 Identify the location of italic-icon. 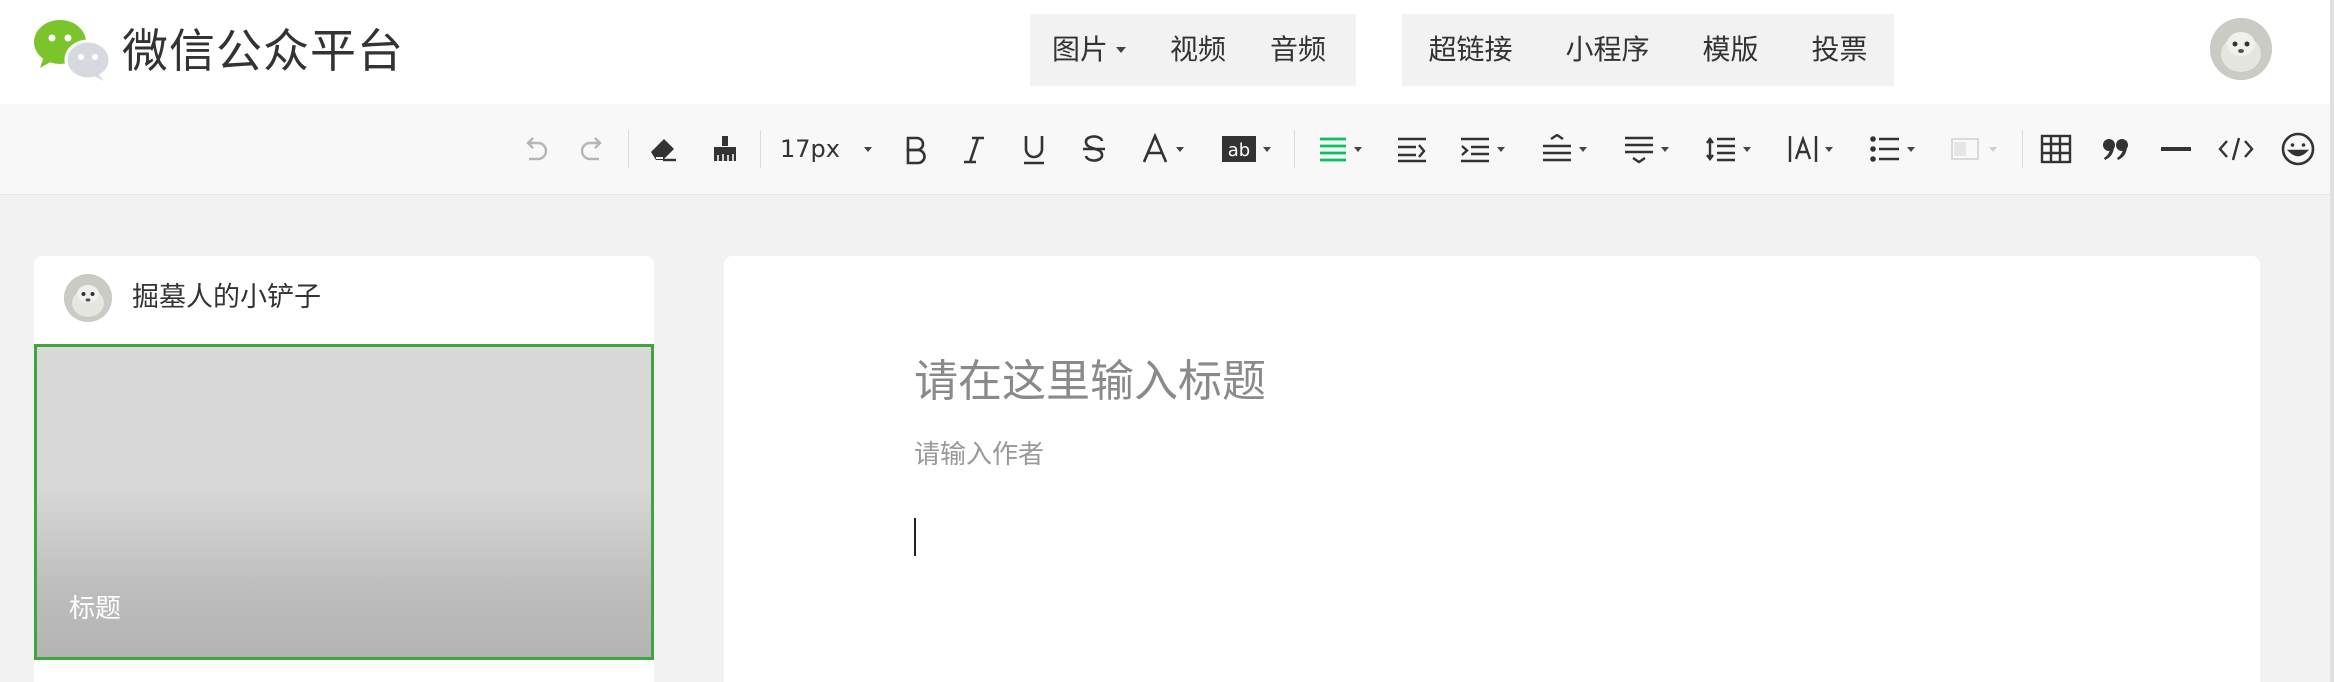
(974, 149).